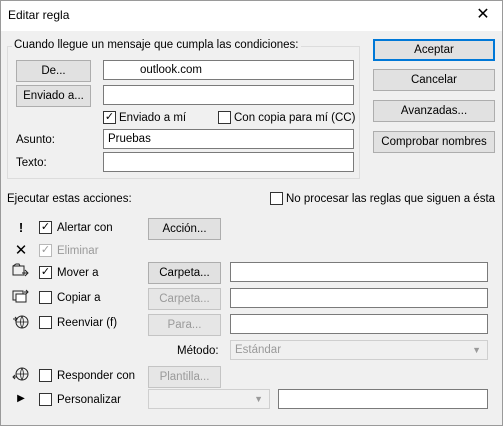 The image size is (503, 426). Describe the element at coordinates (228, 139) in the screenshot. I see `subject-field: Pruebas` at that location.